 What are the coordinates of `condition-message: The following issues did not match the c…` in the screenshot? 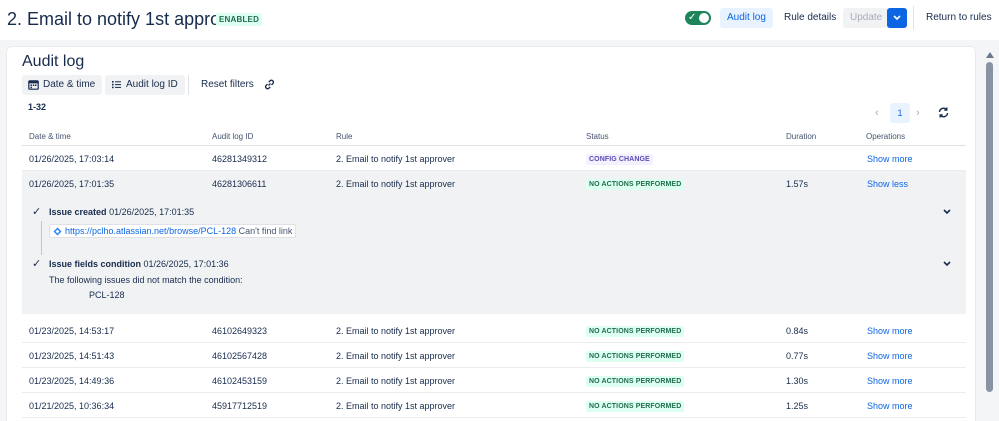 It's located at (146, 280).